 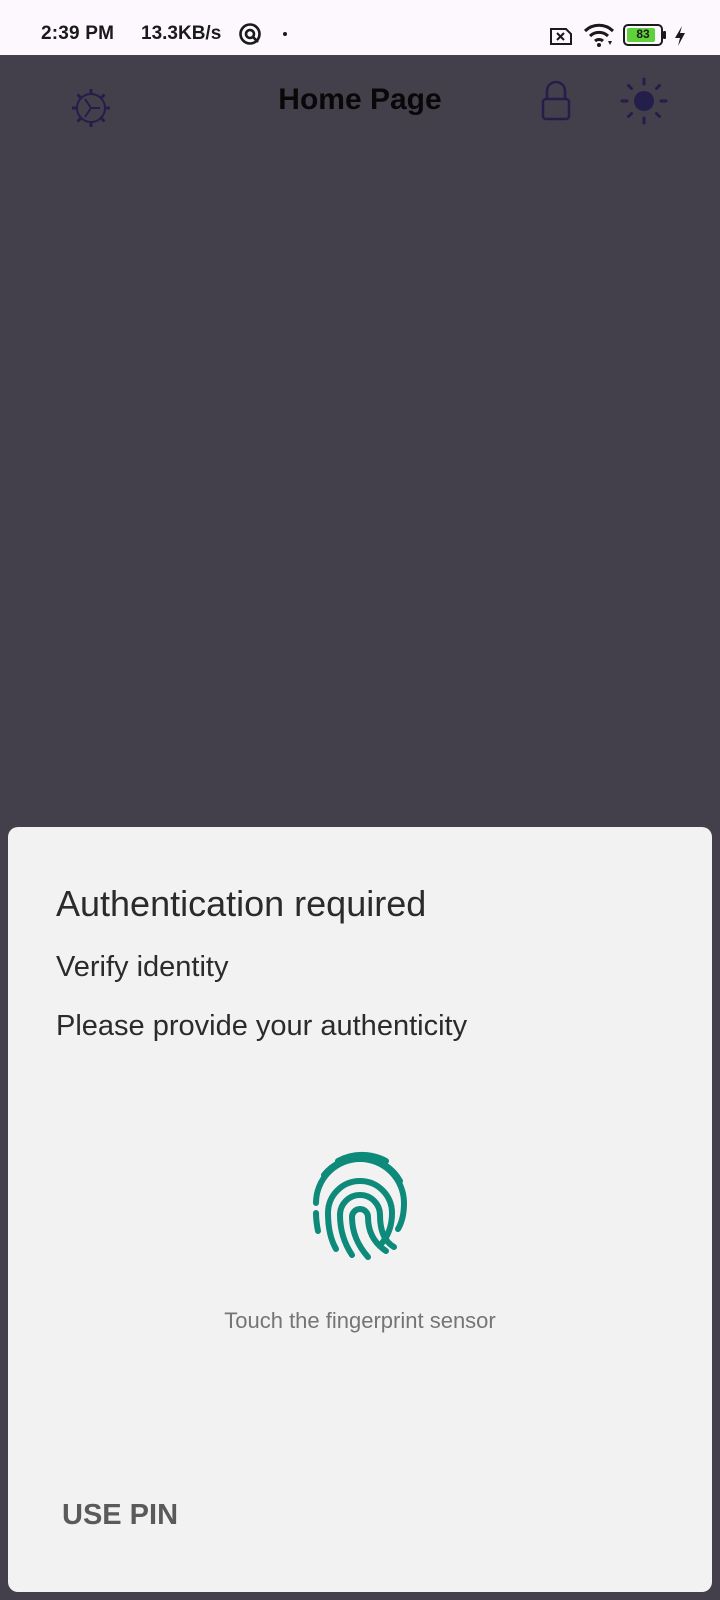 I want to click on at-sign-icon, so click(x=250, y=34).